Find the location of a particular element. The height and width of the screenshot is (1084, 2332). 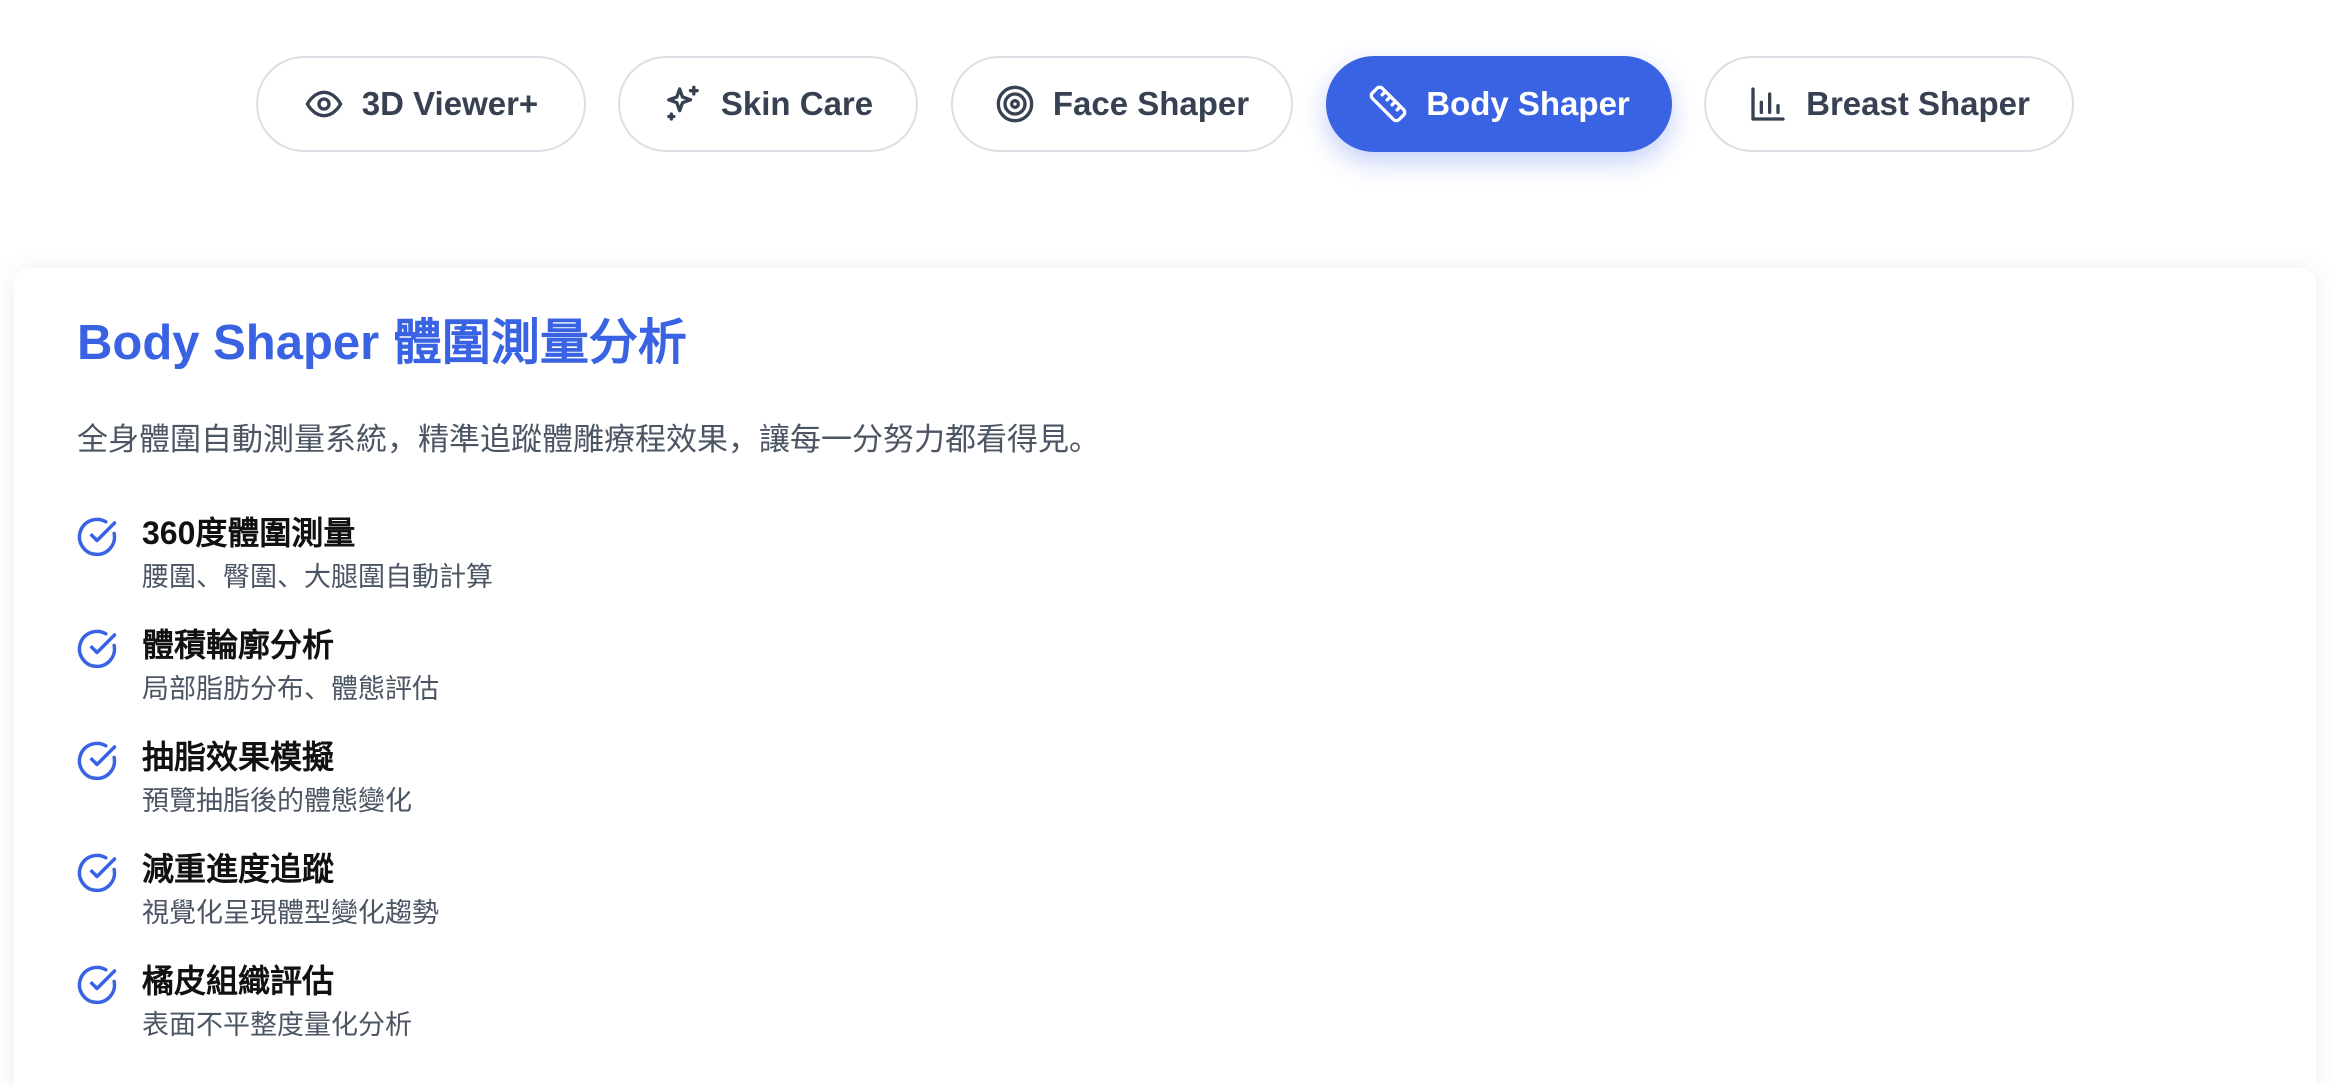

eye-icon is located at coordinates (324, 104).